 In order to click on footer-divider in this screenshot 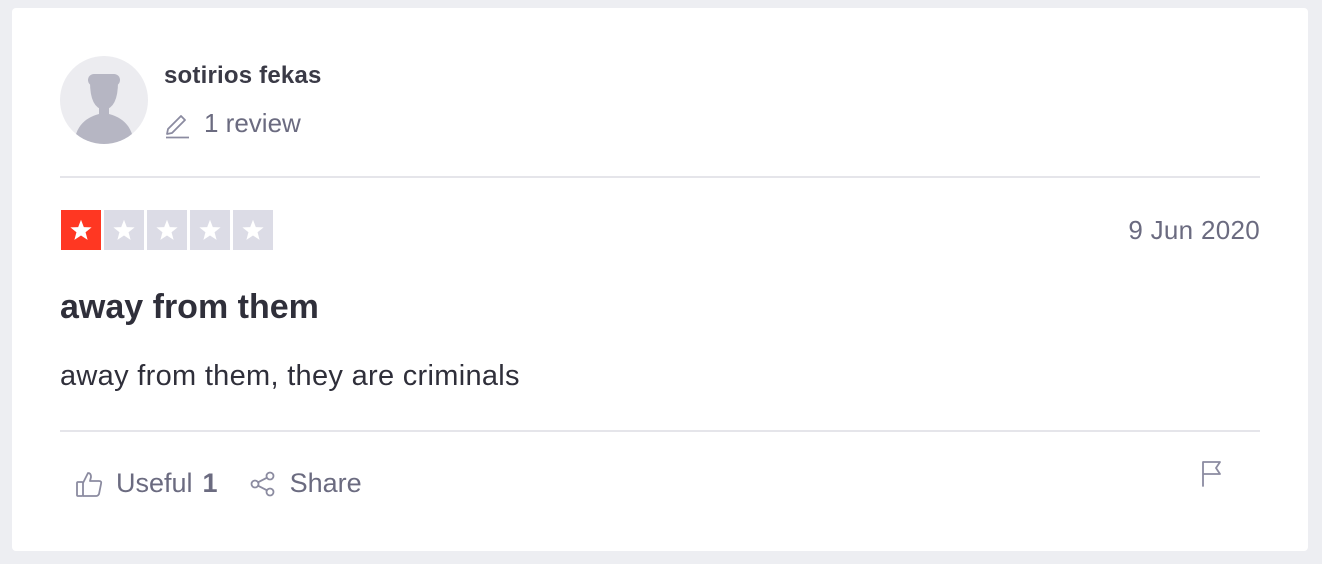, I will do `click(660, 431)`.